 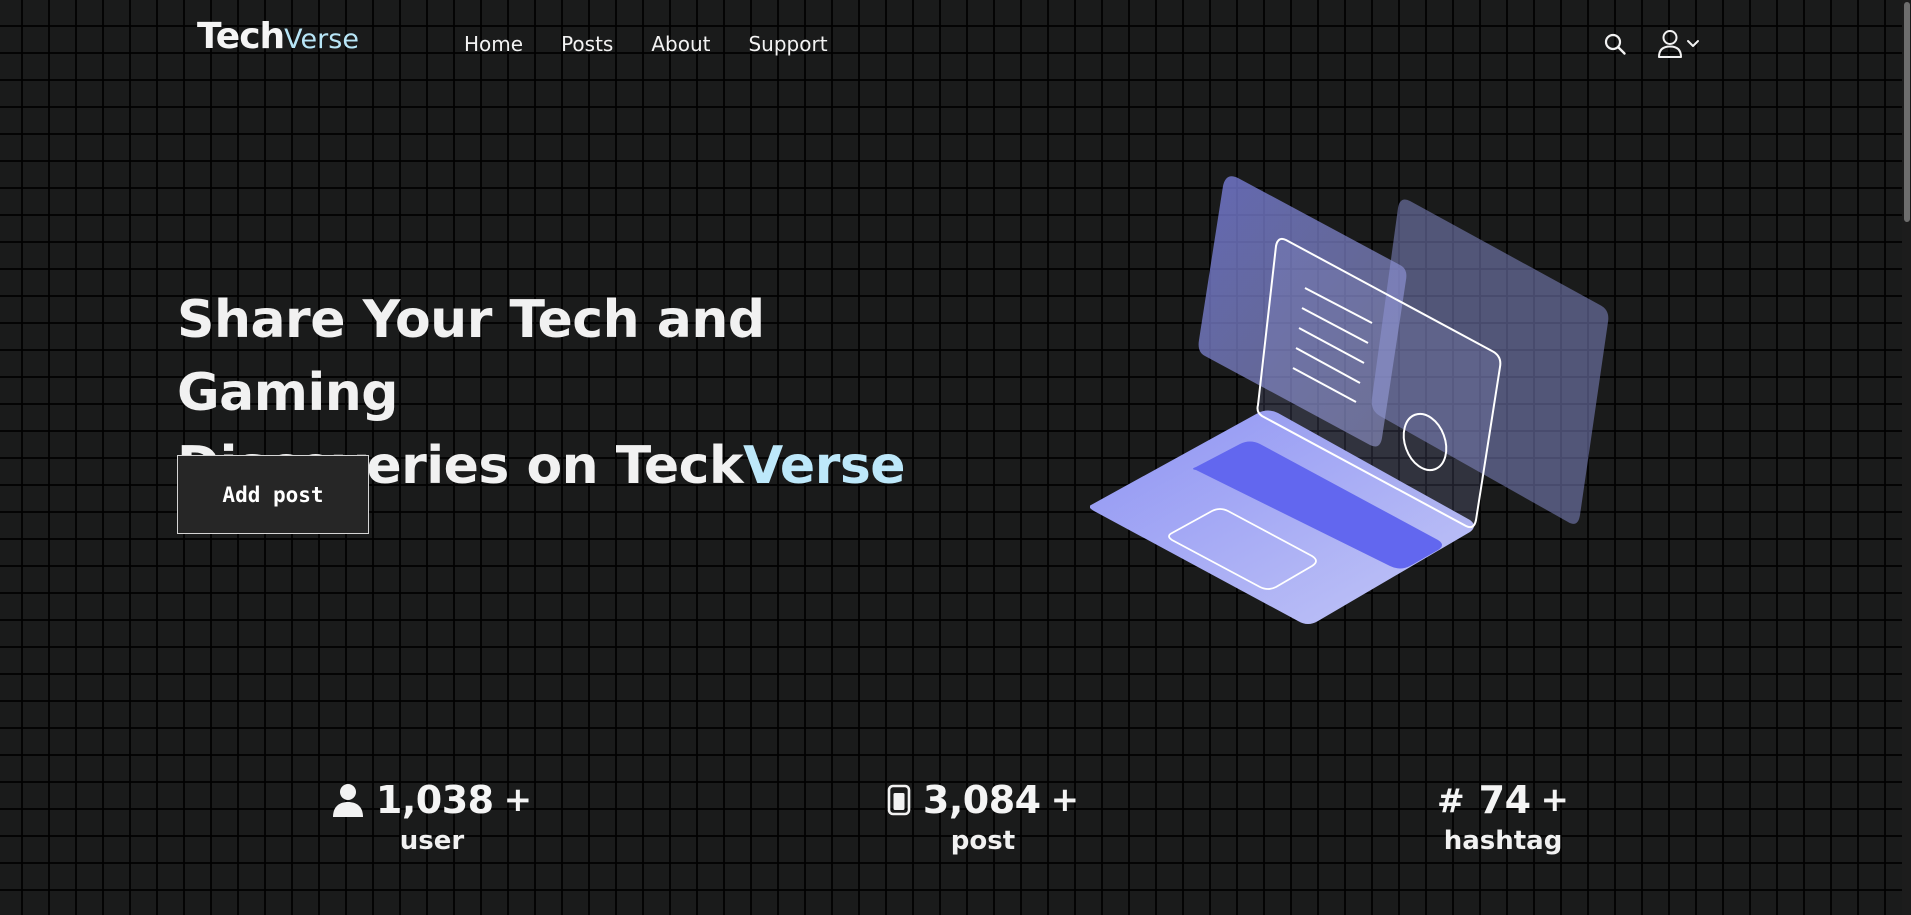 What do you see at coordinates (587, 44) in the screenshot?
I see `nav-posts-link: Posts` at bounding box center [587, 44].